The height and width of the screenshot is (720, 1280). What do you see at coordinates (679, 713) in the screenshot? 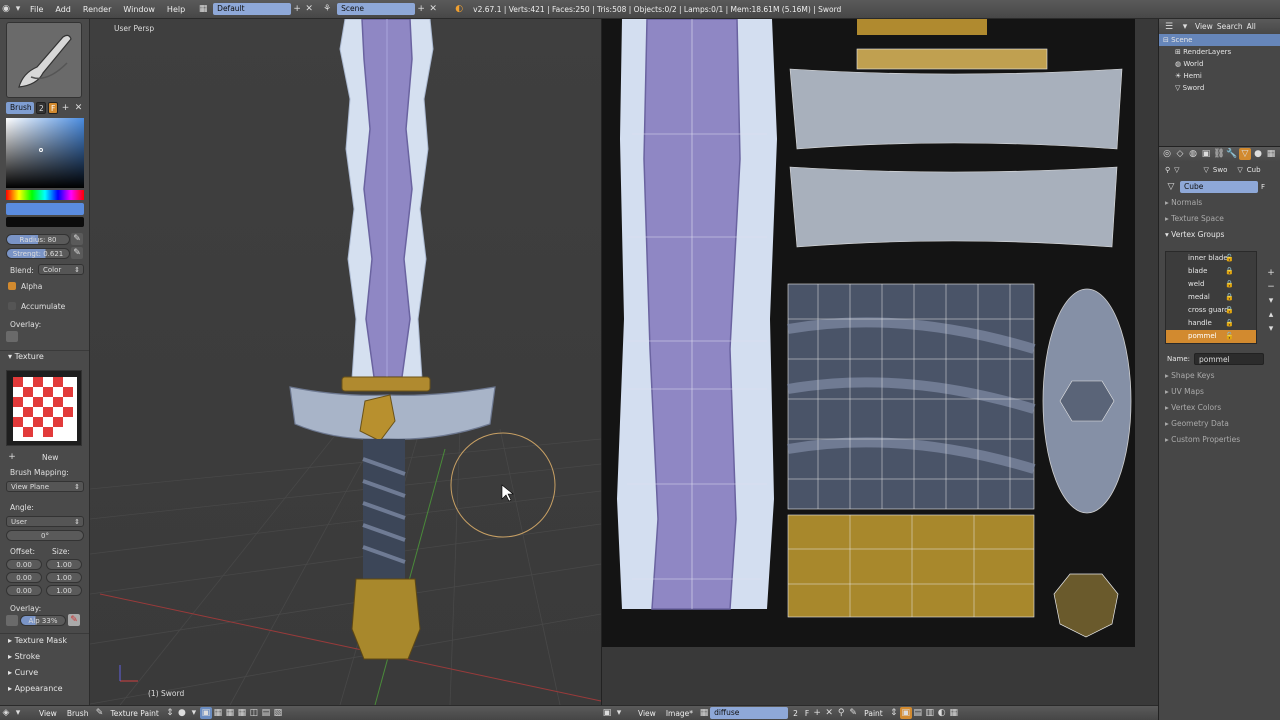
I see `image-menu: Image*` at bounding box center [679, 713].